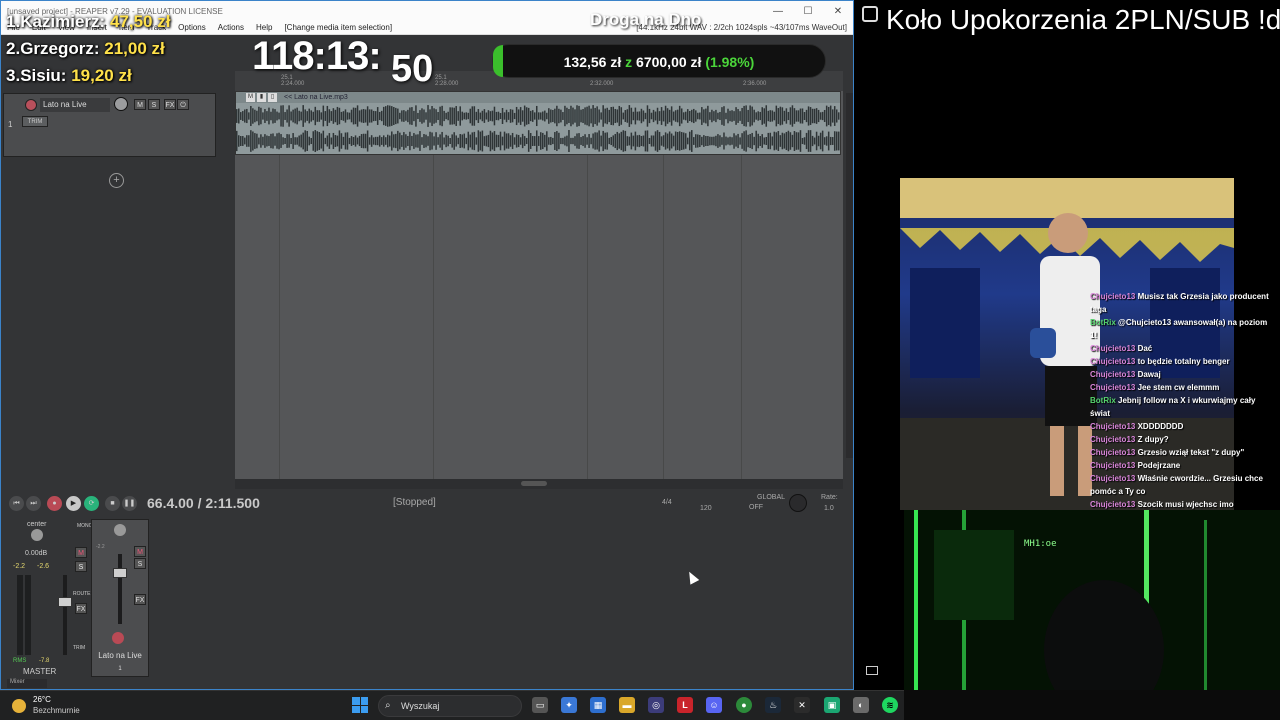 This screenshot has width=1280, height=720. Describe the element at coordinates (250, 97) in the screenshot. I see `item-mute-icon: M` at that location.